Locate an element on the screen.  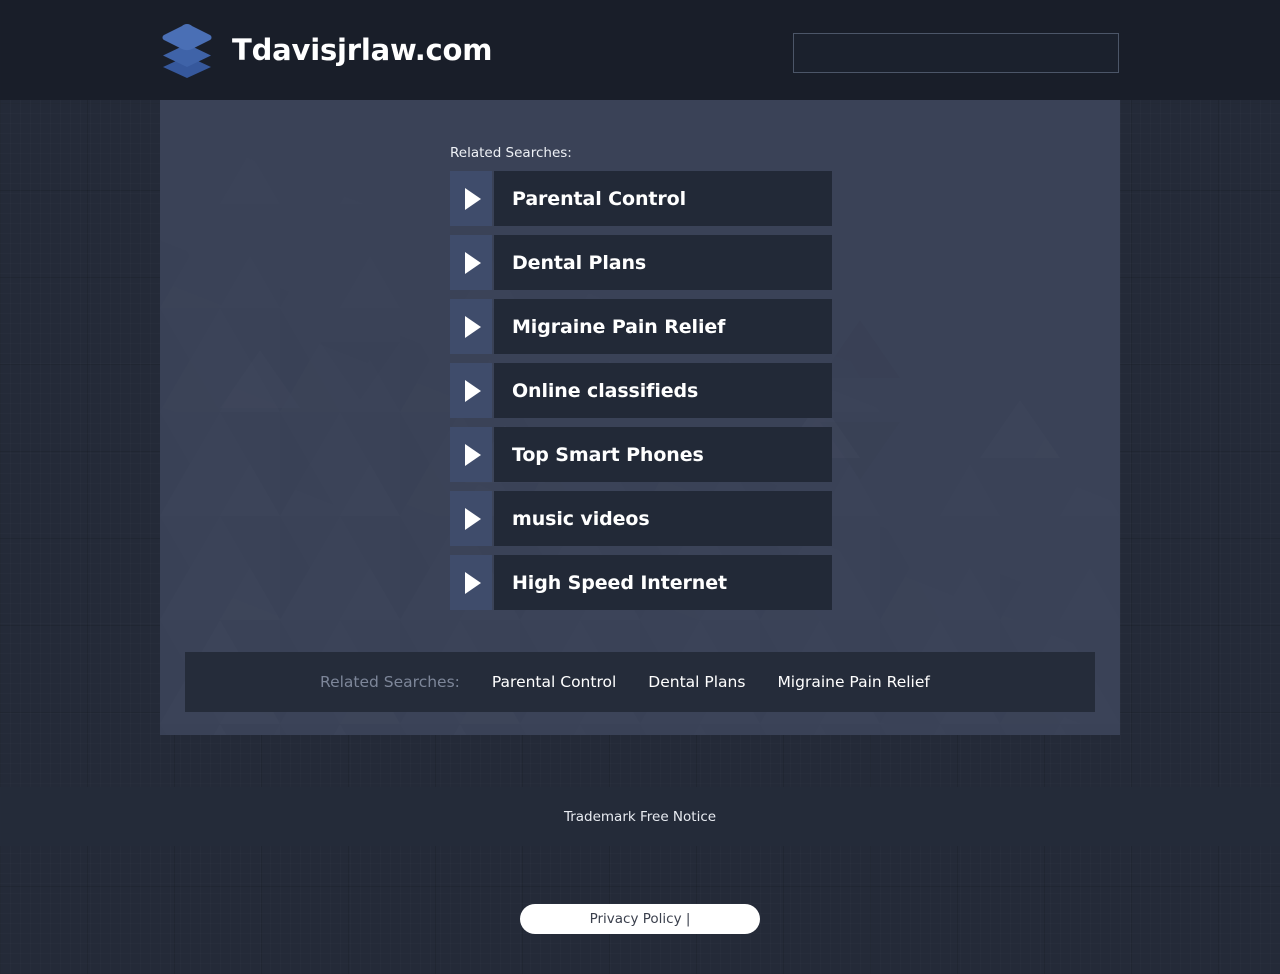
stacked-layers-icon is located at coordinates (187, 50).